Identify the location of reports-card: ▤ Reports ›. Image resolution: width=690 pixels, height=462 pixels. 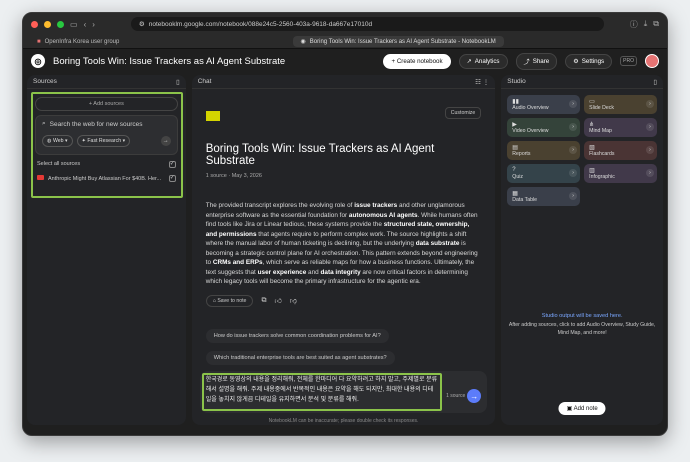
(544, 150).